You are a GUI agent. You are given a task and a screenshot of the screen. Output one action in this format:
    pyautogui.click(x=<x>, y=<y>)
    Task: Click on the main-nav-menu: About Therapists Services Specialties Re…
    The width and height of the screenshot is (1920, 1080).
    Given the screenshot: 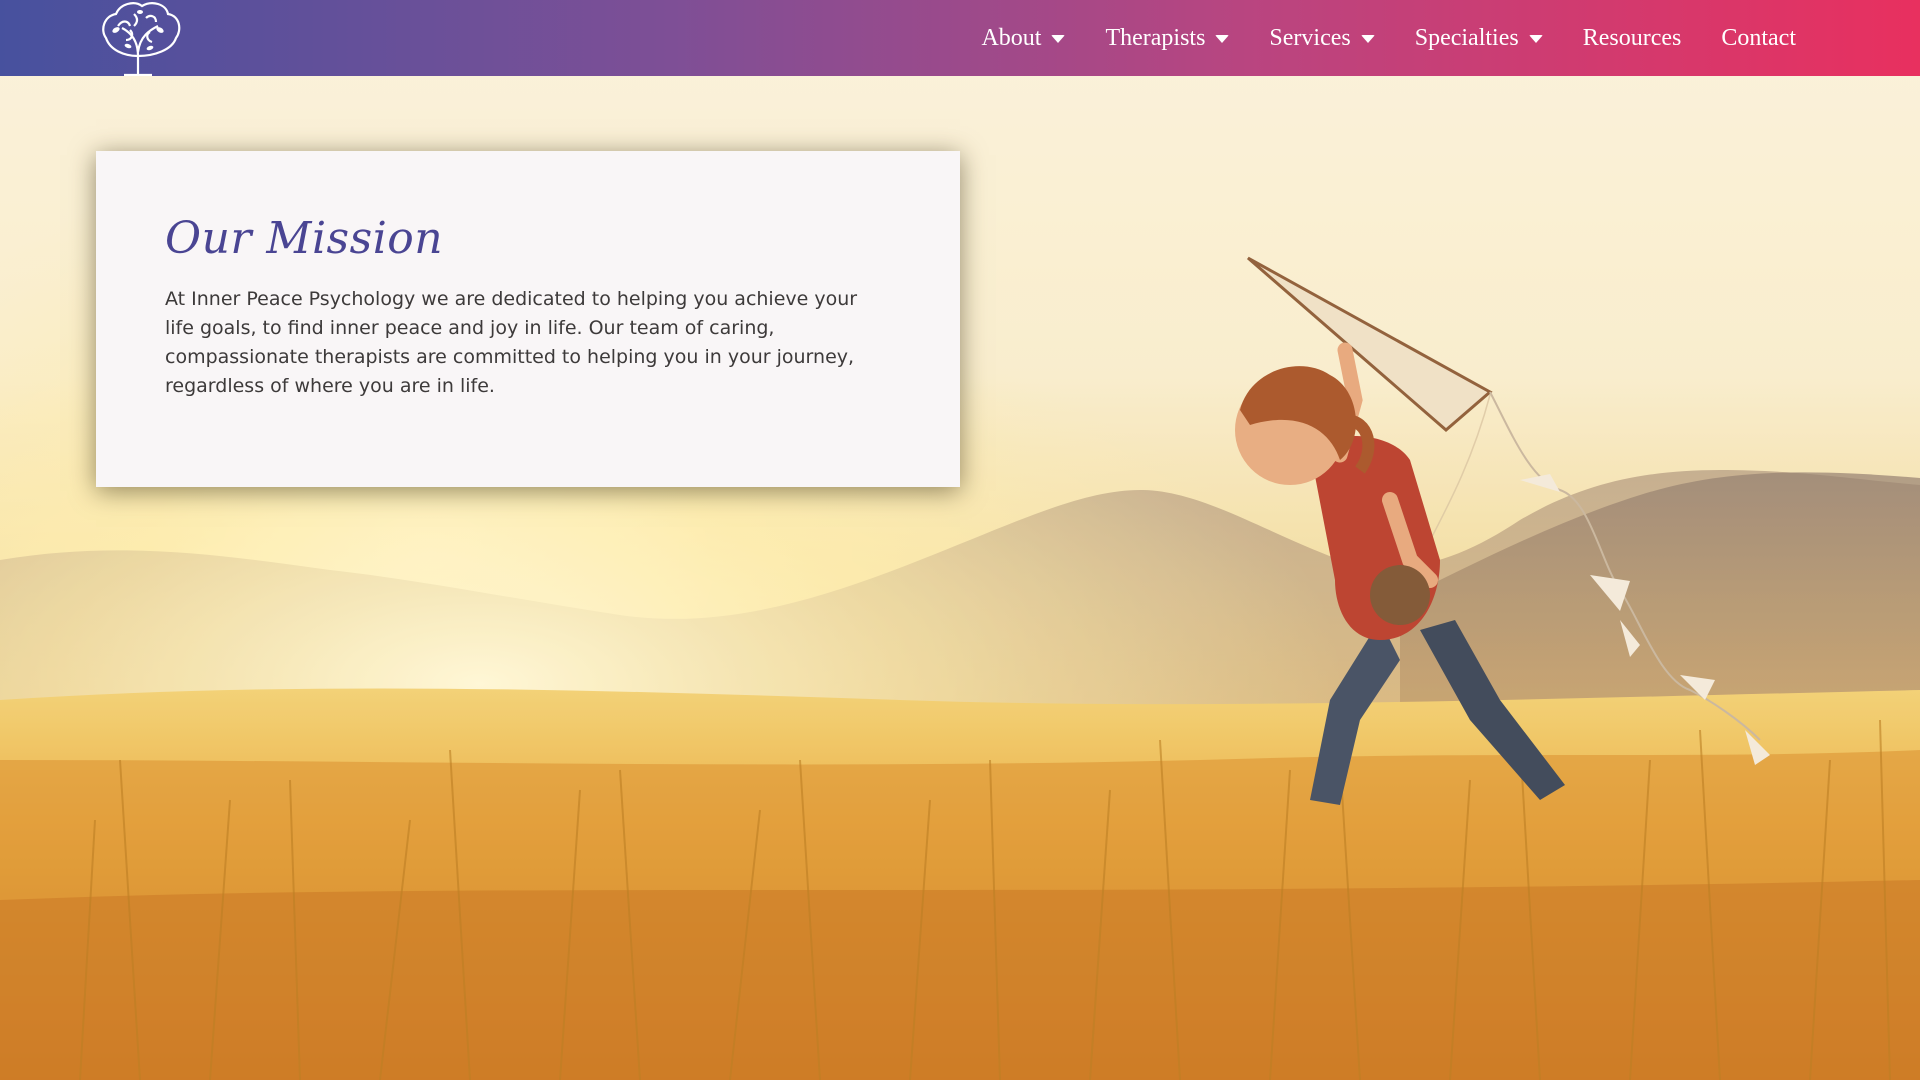 What is the action you would take?
    pyautogui.click(x=1368, y=38)
    